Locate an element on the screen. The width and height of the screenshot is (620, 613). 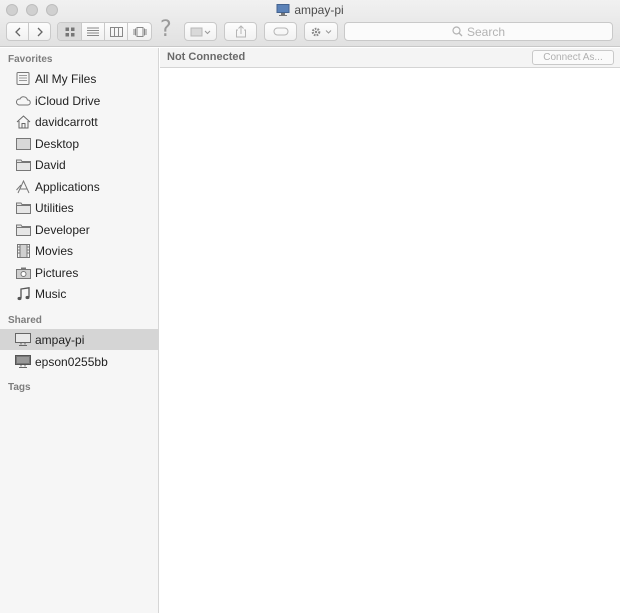
view-mode-control is located at coordinates (104, 31).